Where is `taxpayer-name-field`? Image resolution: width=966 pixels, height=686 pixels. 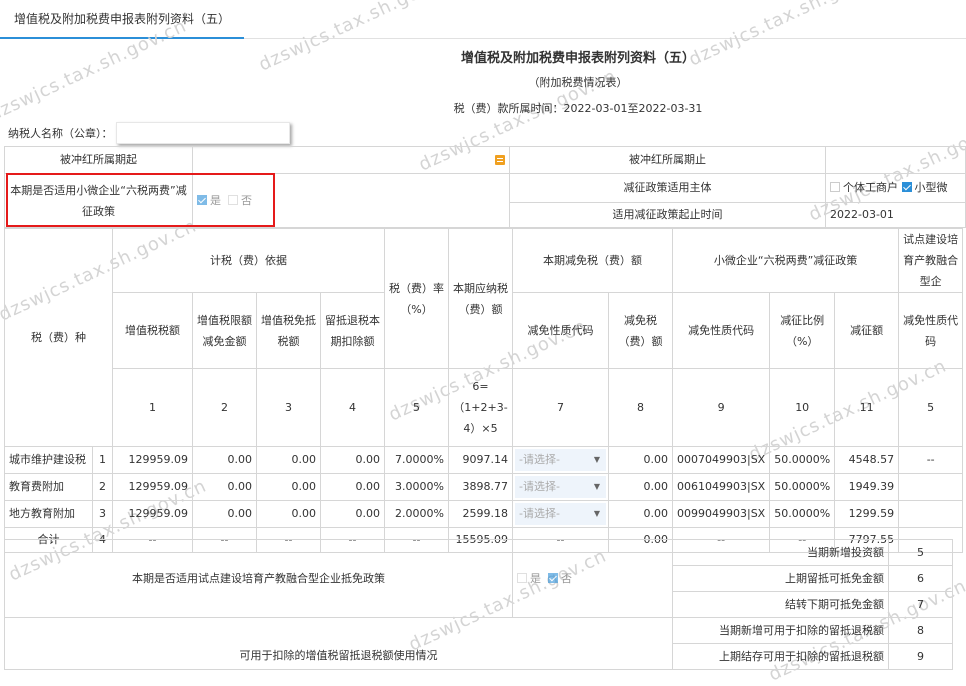 taxpayer-name-field is located at coordinates (203, 133).